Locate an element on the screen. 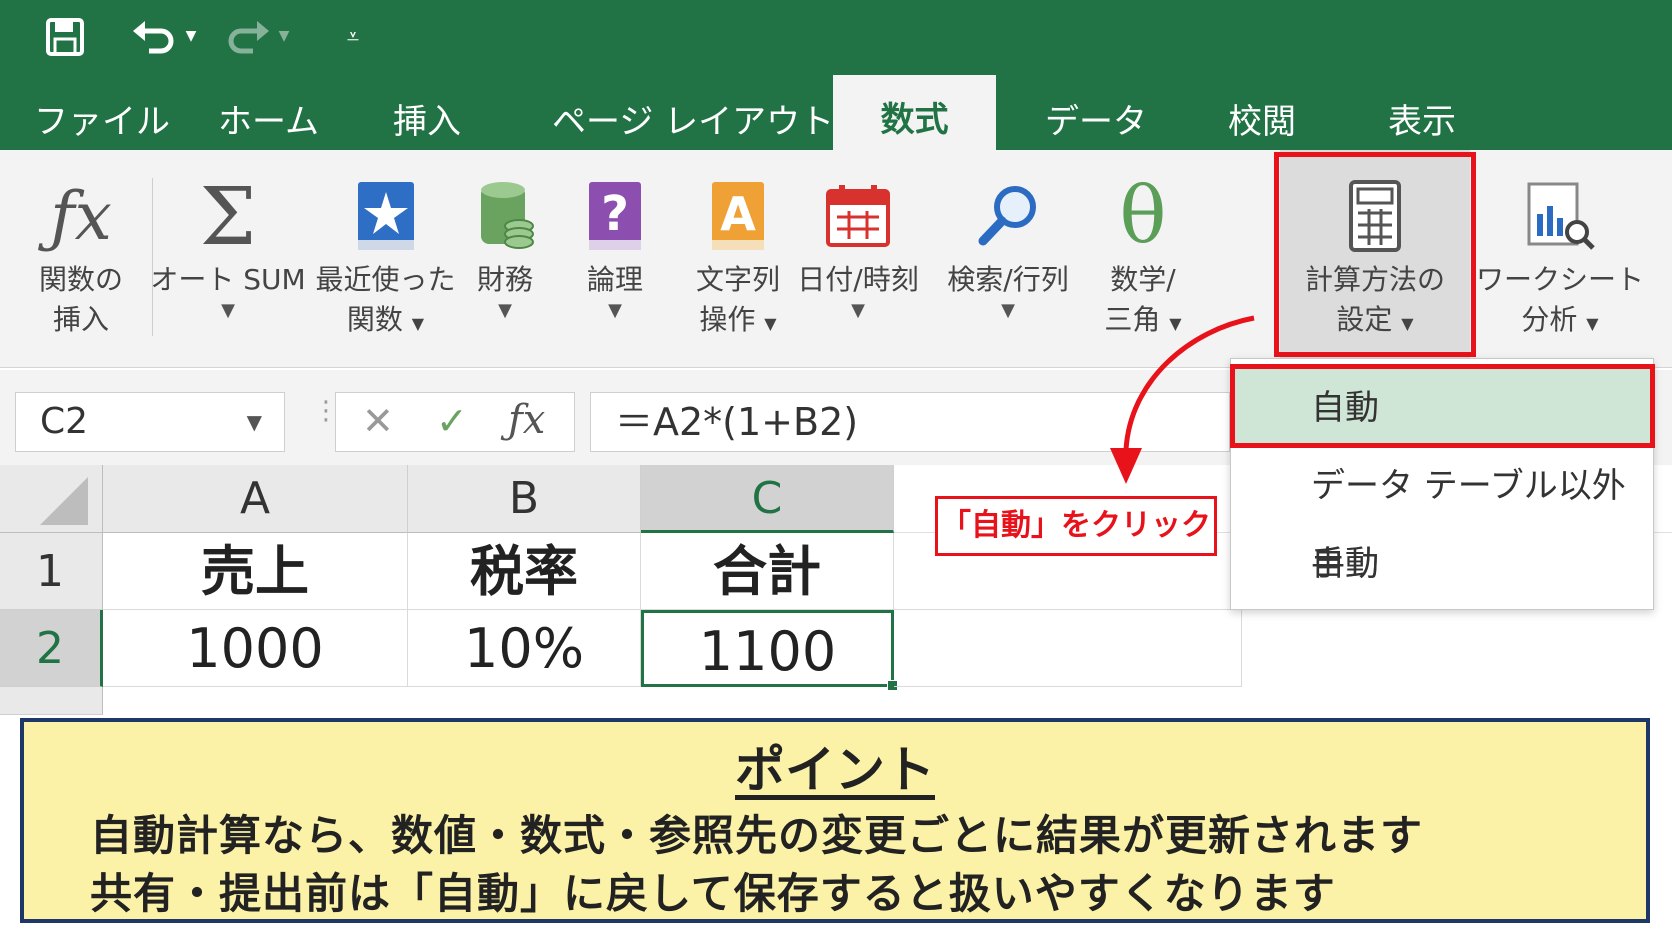  cell-b2: 10% is located at coordinates (524, 648).